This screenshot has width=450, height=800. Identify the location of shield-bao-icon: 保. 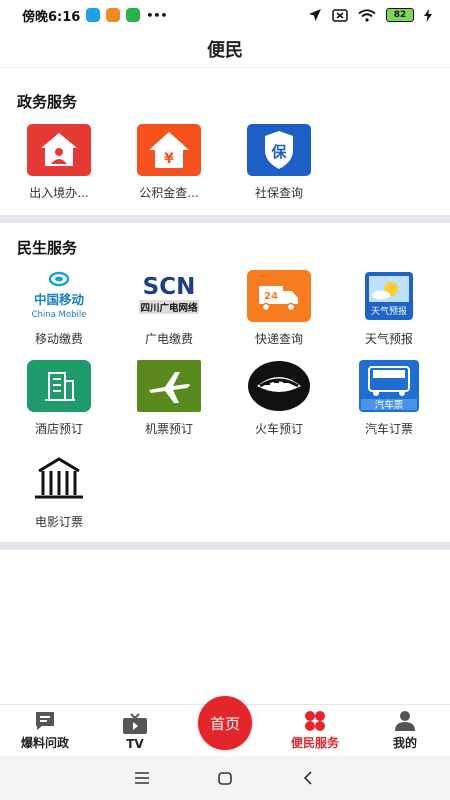
(279, 150).